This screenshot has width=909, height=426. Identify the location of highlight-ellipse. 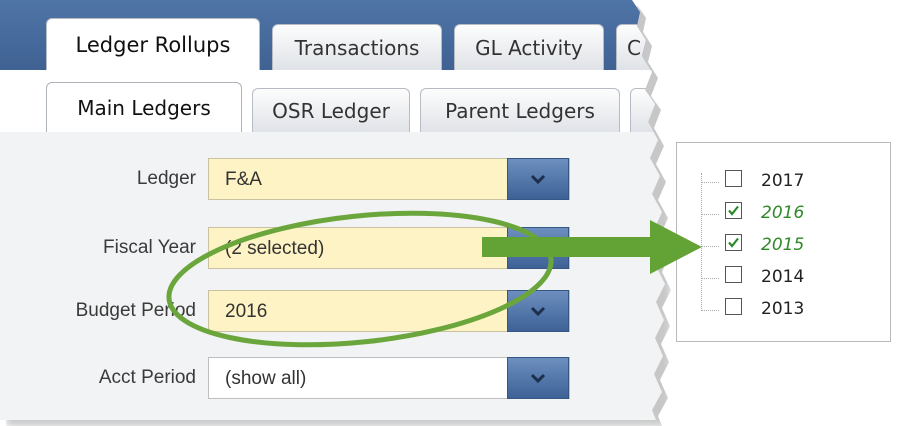
(360, 279).